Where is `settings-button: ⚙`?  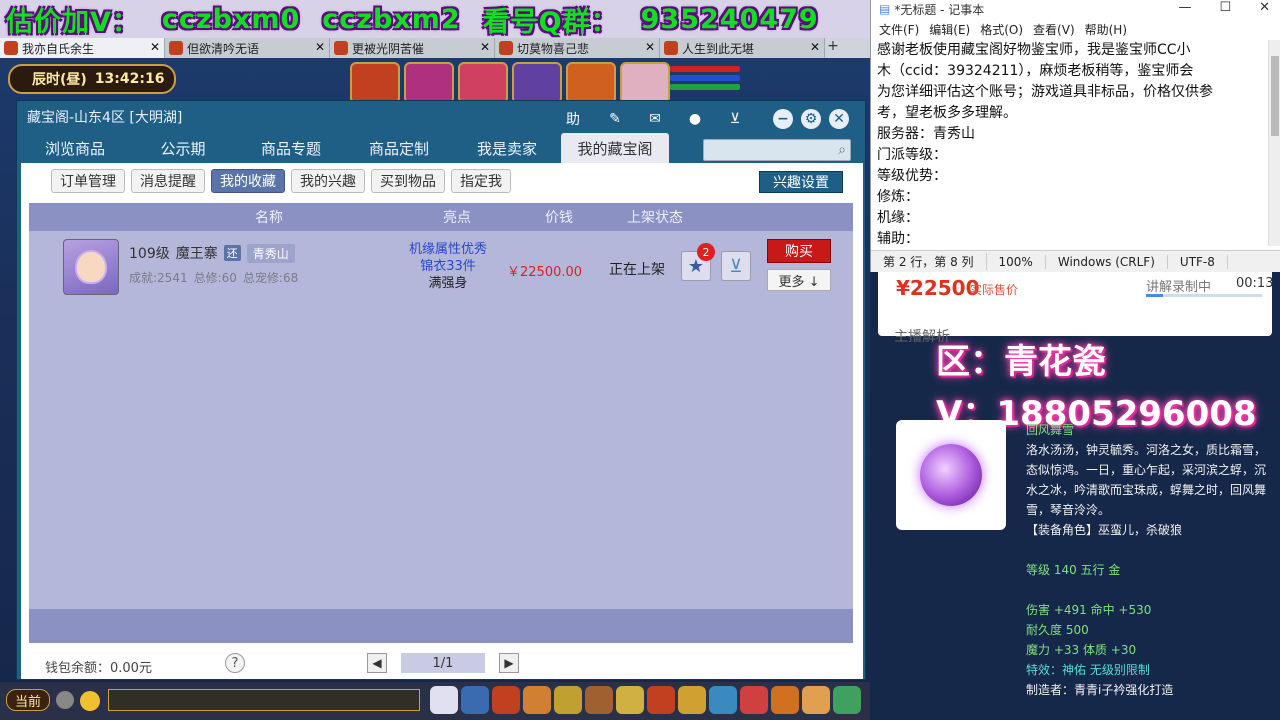 settings-button: ⚙ is located at coordinates (811, 119).